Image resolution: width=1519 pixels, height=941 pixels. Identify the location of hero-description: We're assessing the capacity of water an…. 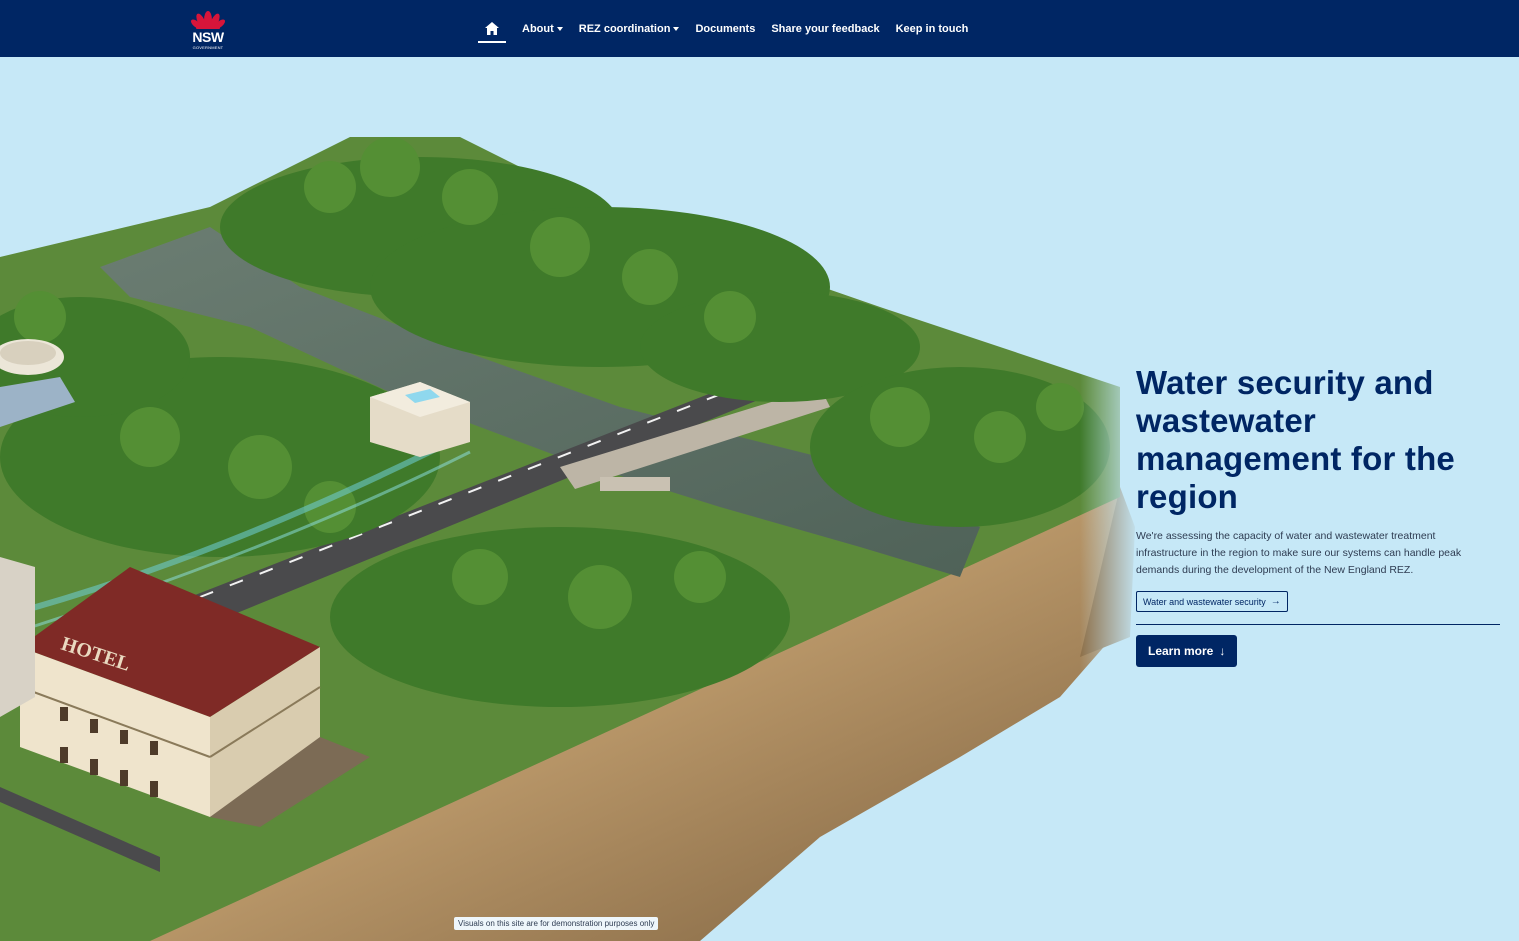
(1299, 553).